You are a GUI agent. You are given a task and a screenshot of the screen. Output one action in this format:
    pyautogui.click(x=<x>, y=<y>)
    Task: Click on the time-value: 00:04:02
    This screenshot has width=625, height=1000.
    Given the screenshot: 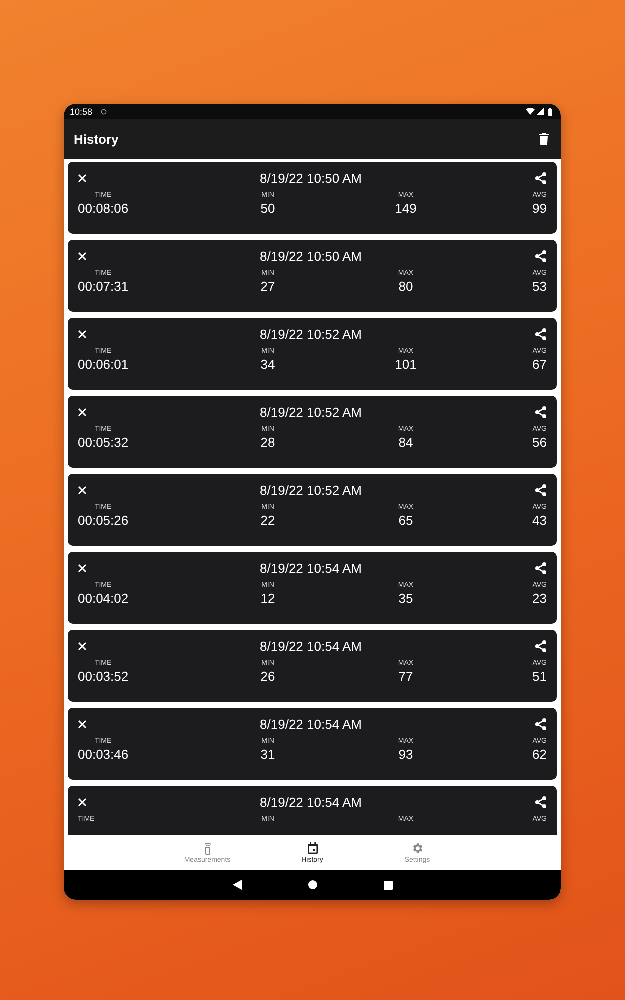 What is the action you would take?
    pyautogui.click(x=103, y=599)
    